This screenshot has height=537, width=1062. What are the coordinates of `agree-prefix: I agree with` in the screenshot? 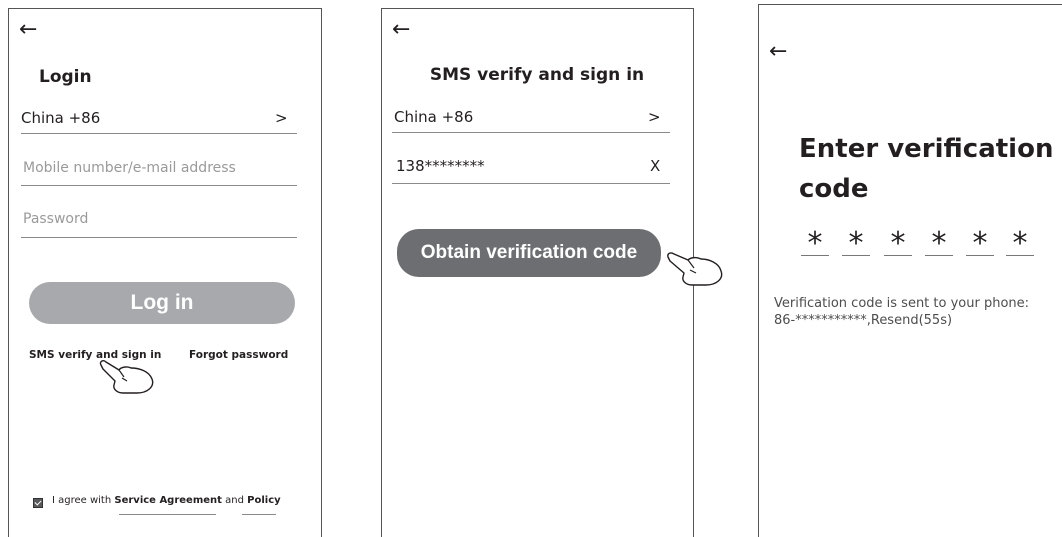 It's located at (82, 500).